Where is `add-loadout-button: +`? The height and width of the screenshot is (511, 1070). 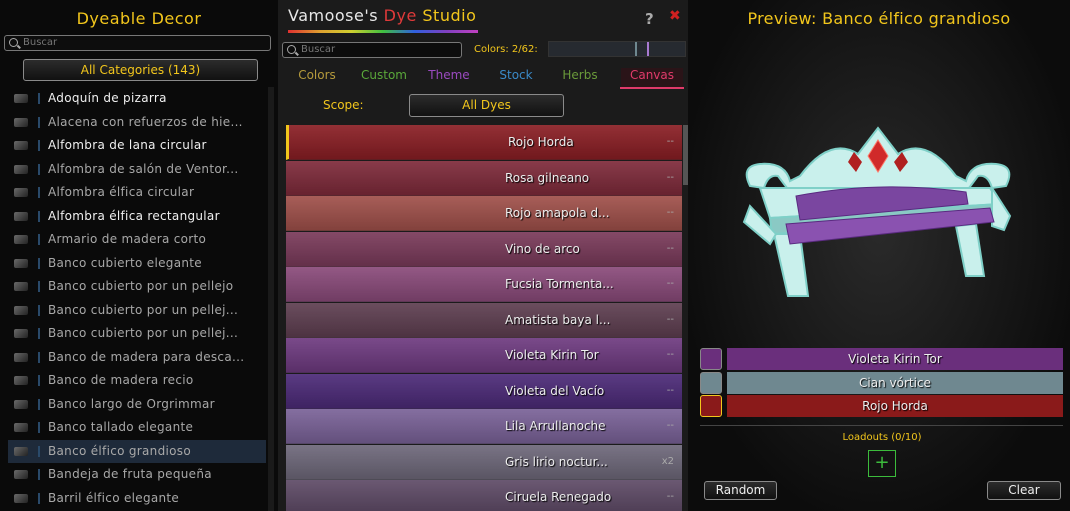 add-loadout-button: + is located at coordinates (882, 463).